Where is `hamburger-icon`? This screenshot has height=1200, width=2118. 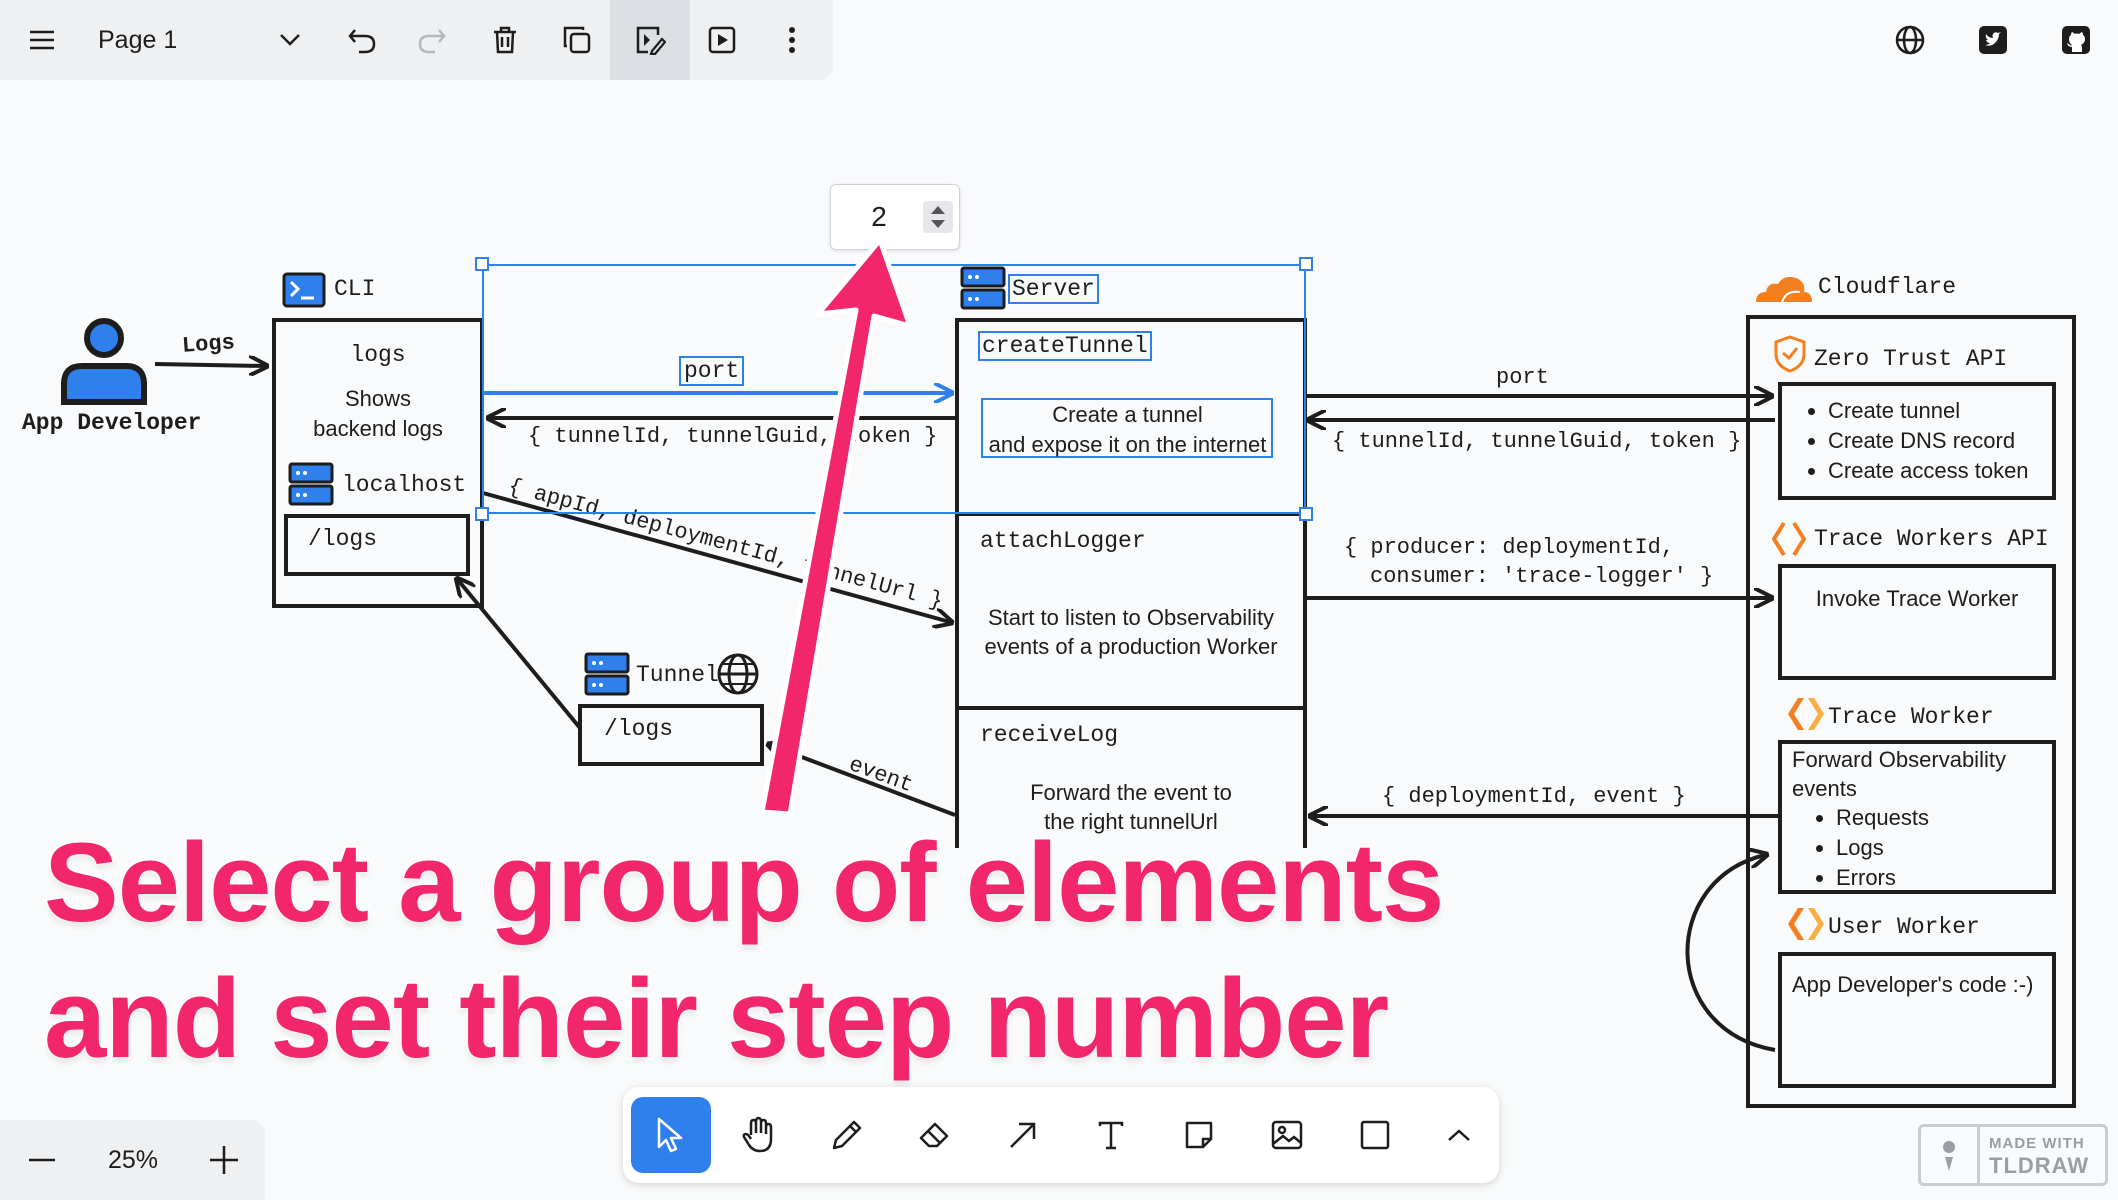 hamburger-icon is located at coordinates (42, 40).